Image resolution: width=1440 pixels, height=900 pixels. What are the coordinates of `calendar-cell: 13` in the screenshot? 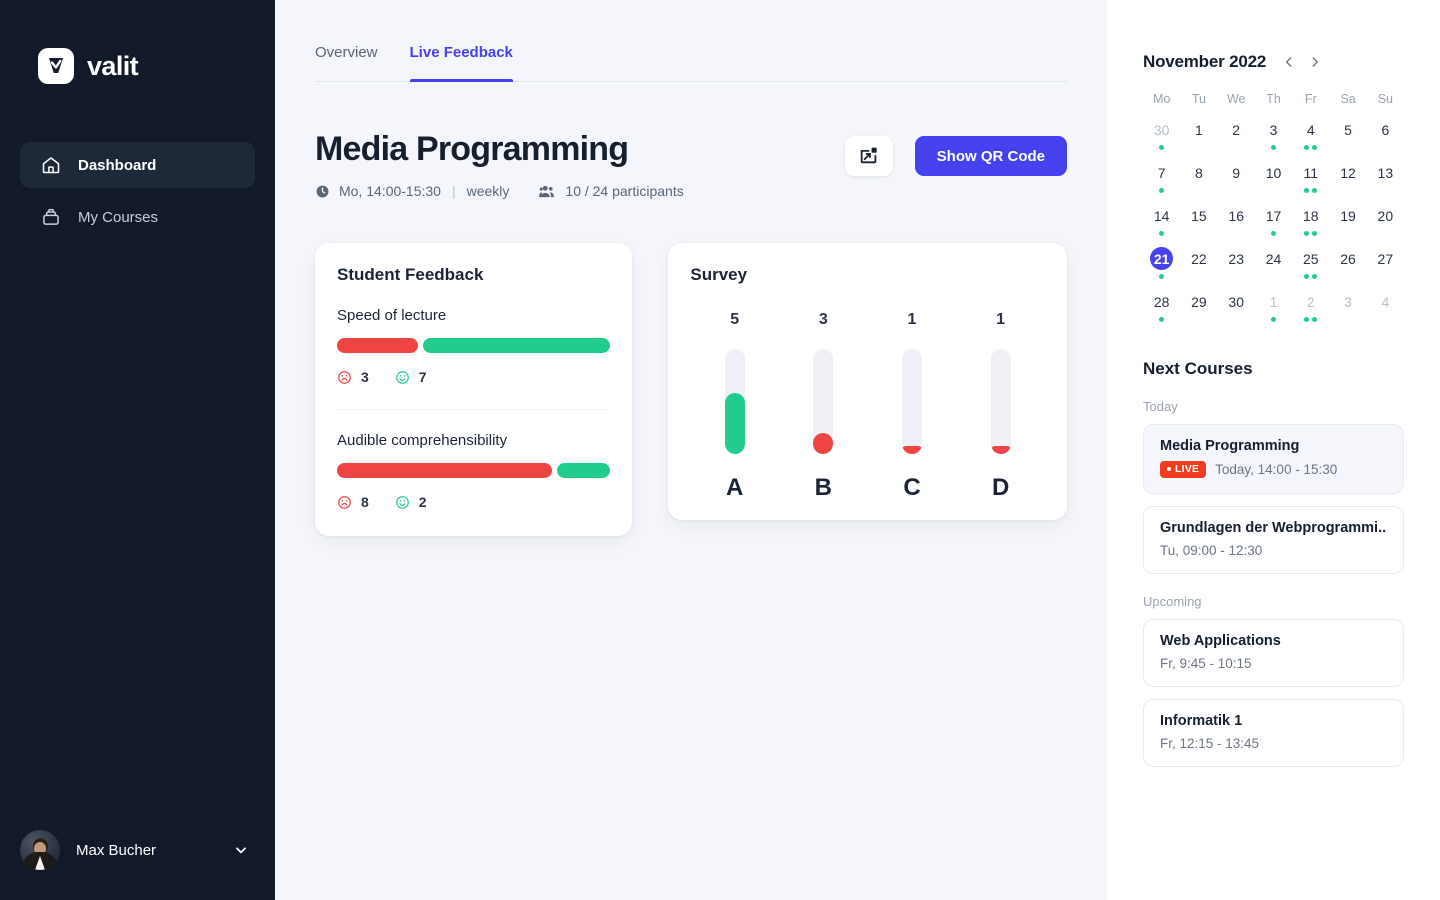 It's located at (1385, 182).